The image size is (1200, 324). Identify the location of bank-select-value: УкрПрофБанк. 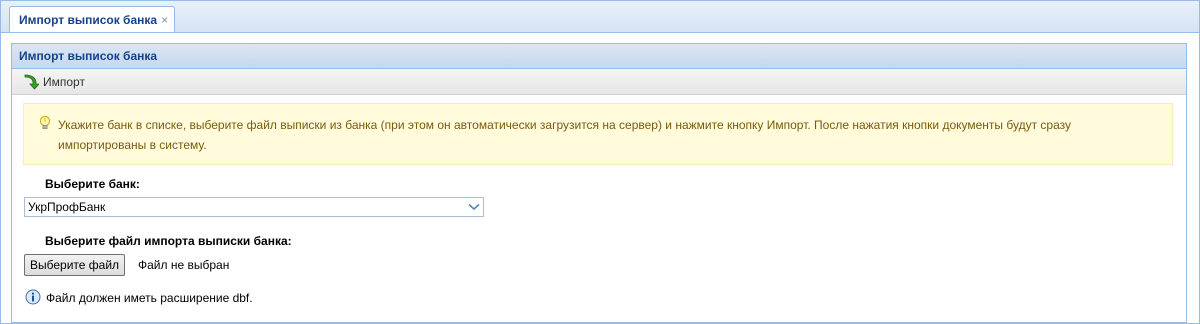
(67, 207).